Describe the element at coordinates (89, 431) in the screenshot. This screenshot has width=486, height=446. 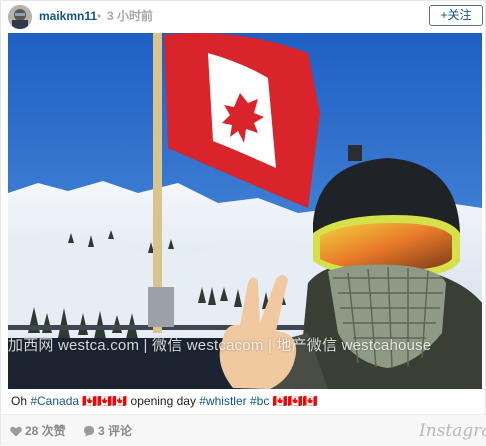
I see `comment-icon` at that location.